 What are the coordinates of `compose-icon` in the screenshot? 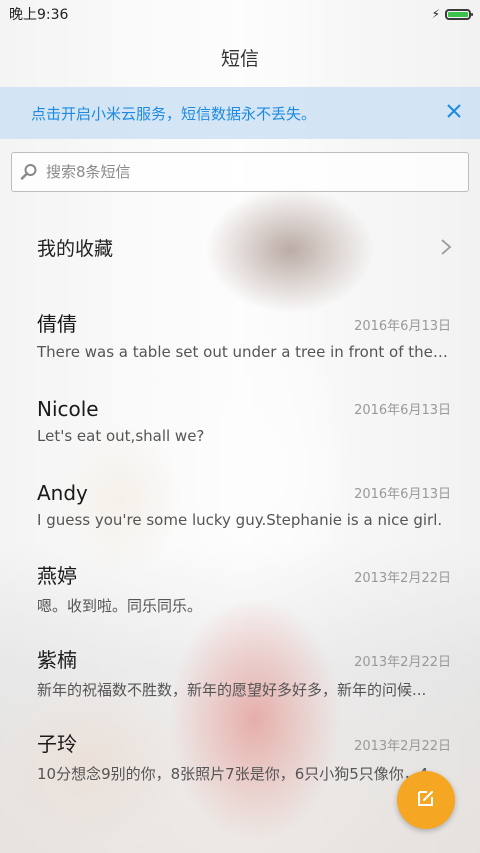 It's located at (426, 800).